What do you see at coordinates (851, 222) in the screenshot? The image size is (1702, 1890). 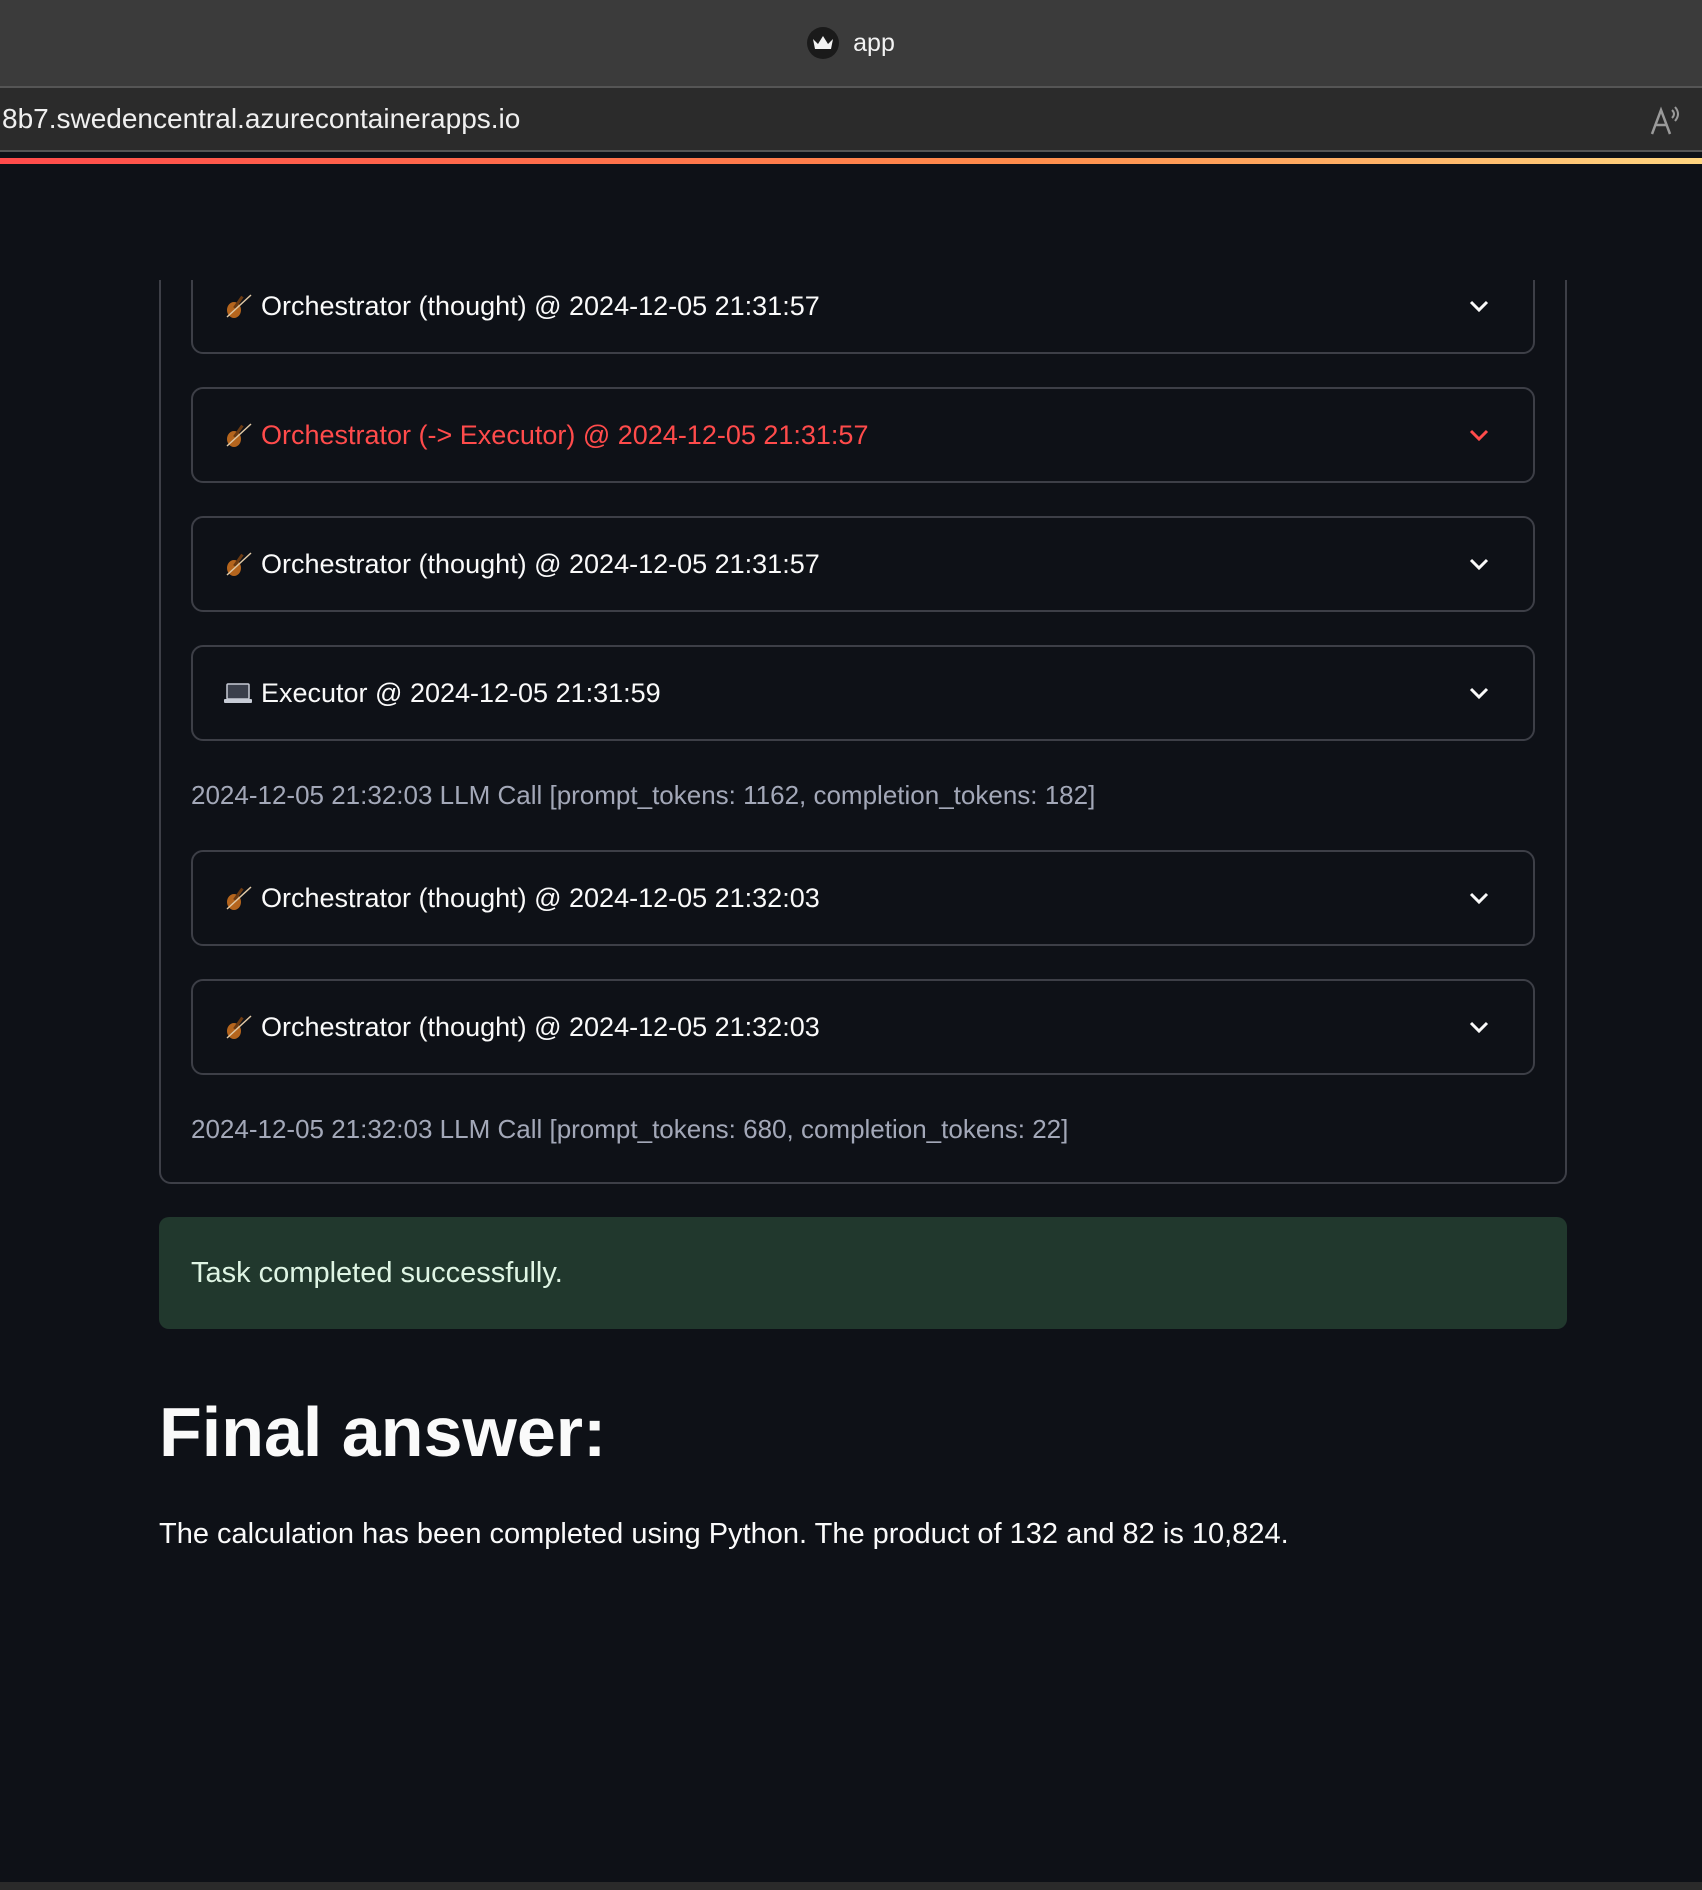 I see `app-header` at bounding box center [851, 222].